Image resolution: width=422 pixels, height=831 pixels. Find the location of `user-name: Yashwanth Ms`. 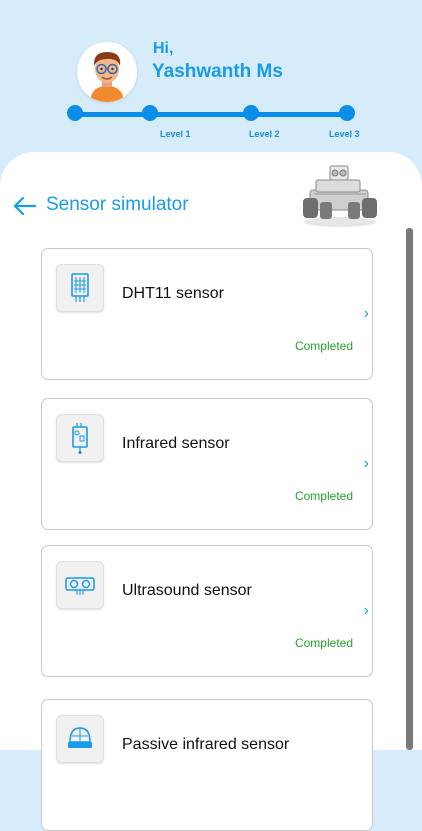

user-name: Yashwanth Ms is located at coordinates (217, 71).